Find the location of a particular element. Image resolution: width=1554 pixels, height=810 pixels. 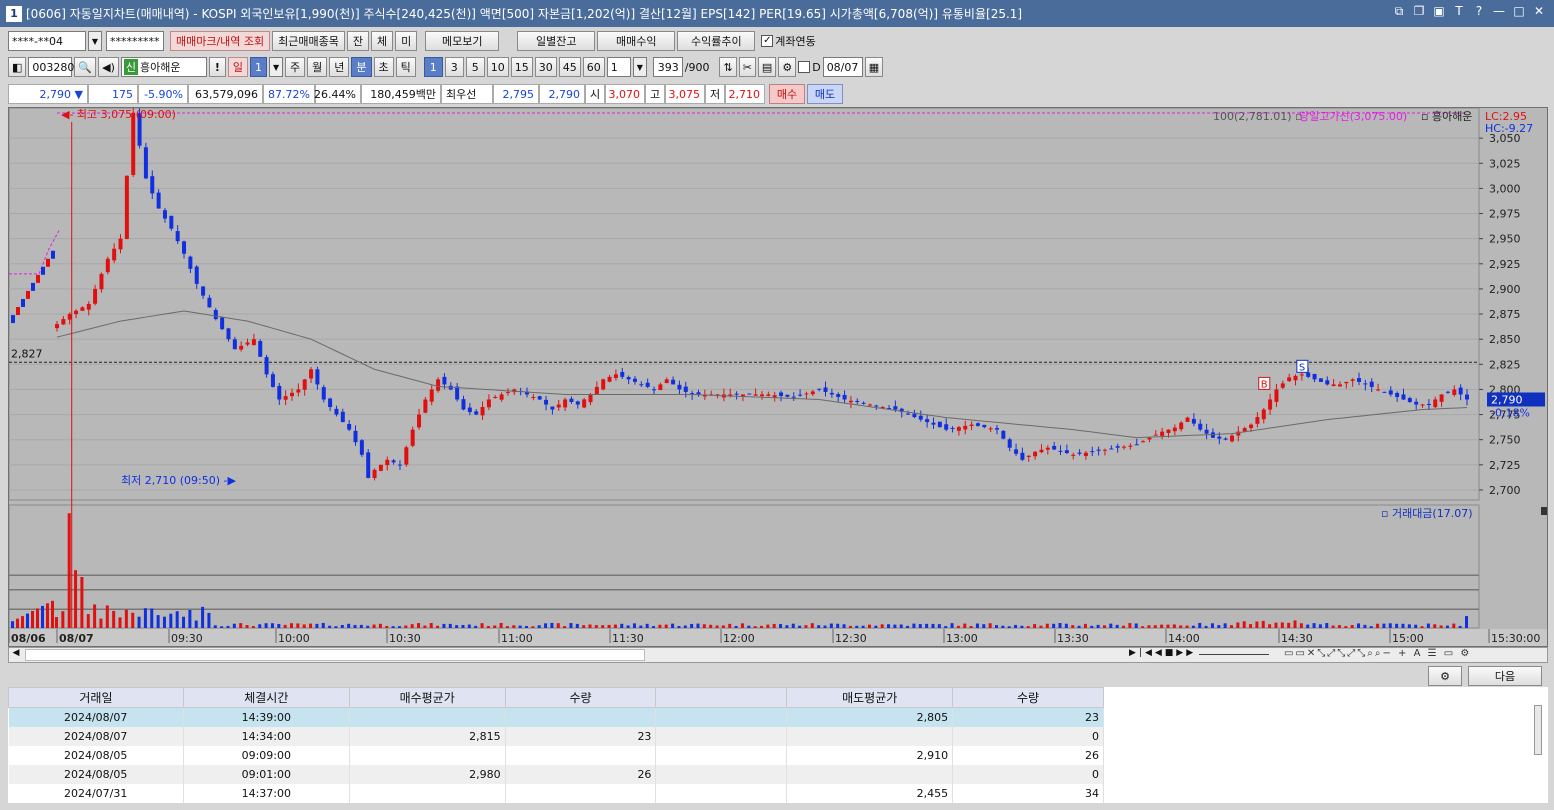

mark-query-button: 매매마크/내역 조회 is located at coordinates (220, 41).